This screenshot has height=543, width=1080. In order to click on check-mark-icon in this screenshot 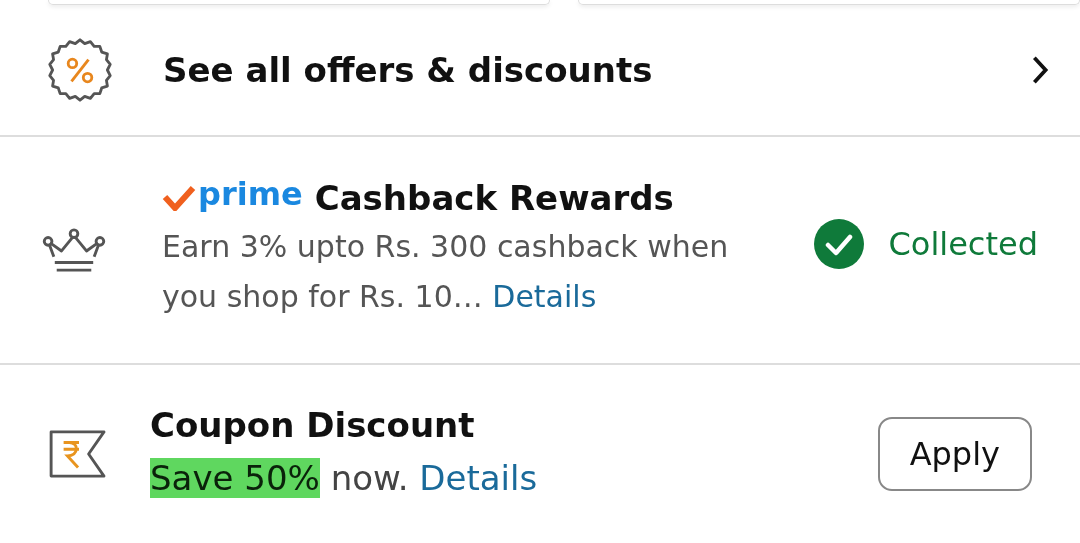, I will do `click(179, 198)`.